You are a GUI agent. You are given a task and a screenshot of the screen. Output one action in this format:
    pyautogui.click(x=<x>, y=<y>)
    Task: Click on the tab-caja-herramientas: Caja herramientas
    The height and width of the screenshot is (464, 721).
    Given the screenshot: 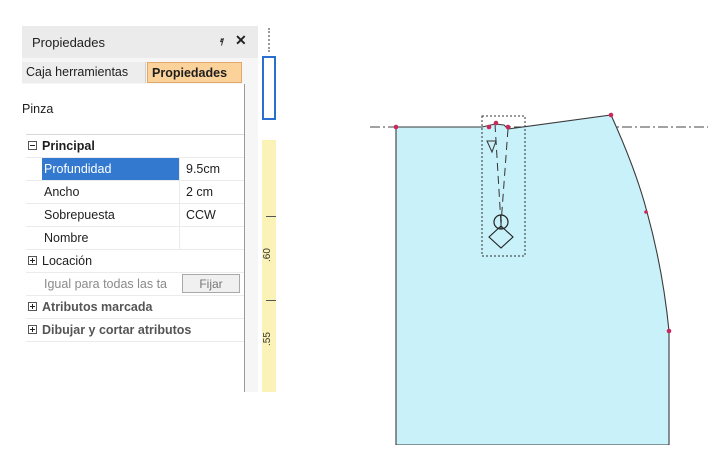 What is the action you would take?
    pyautogui.click(x=84, y=72)
    